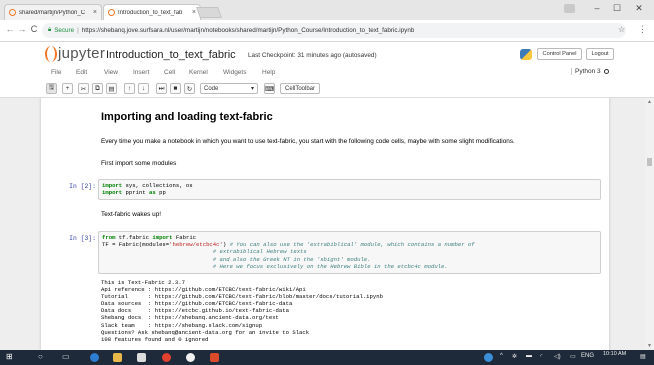  I want to click on notebook-toolbar: 🖫 + ✂ ⧉ ▤ ↑ ↓ ⏭ ■ ↻ Code ▾ ⌨ CellToolbar, so click(327, 90).